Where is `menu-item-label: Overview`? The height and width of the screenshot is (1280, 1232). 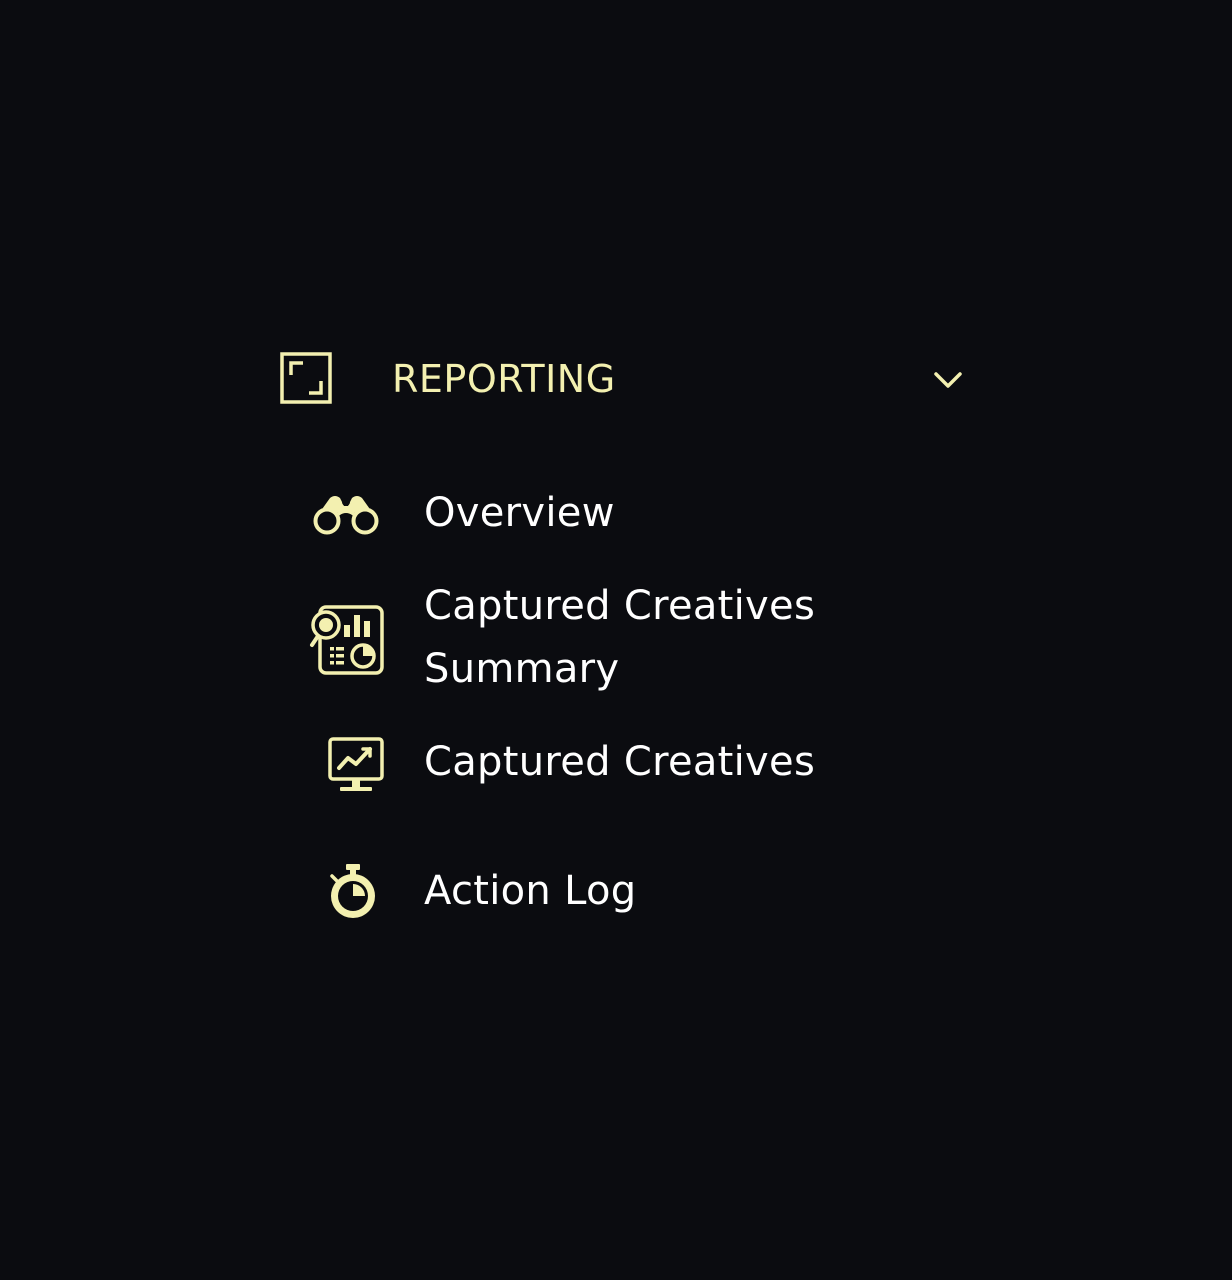 menu-item-label: Overview is located at coordinates (519, 513).